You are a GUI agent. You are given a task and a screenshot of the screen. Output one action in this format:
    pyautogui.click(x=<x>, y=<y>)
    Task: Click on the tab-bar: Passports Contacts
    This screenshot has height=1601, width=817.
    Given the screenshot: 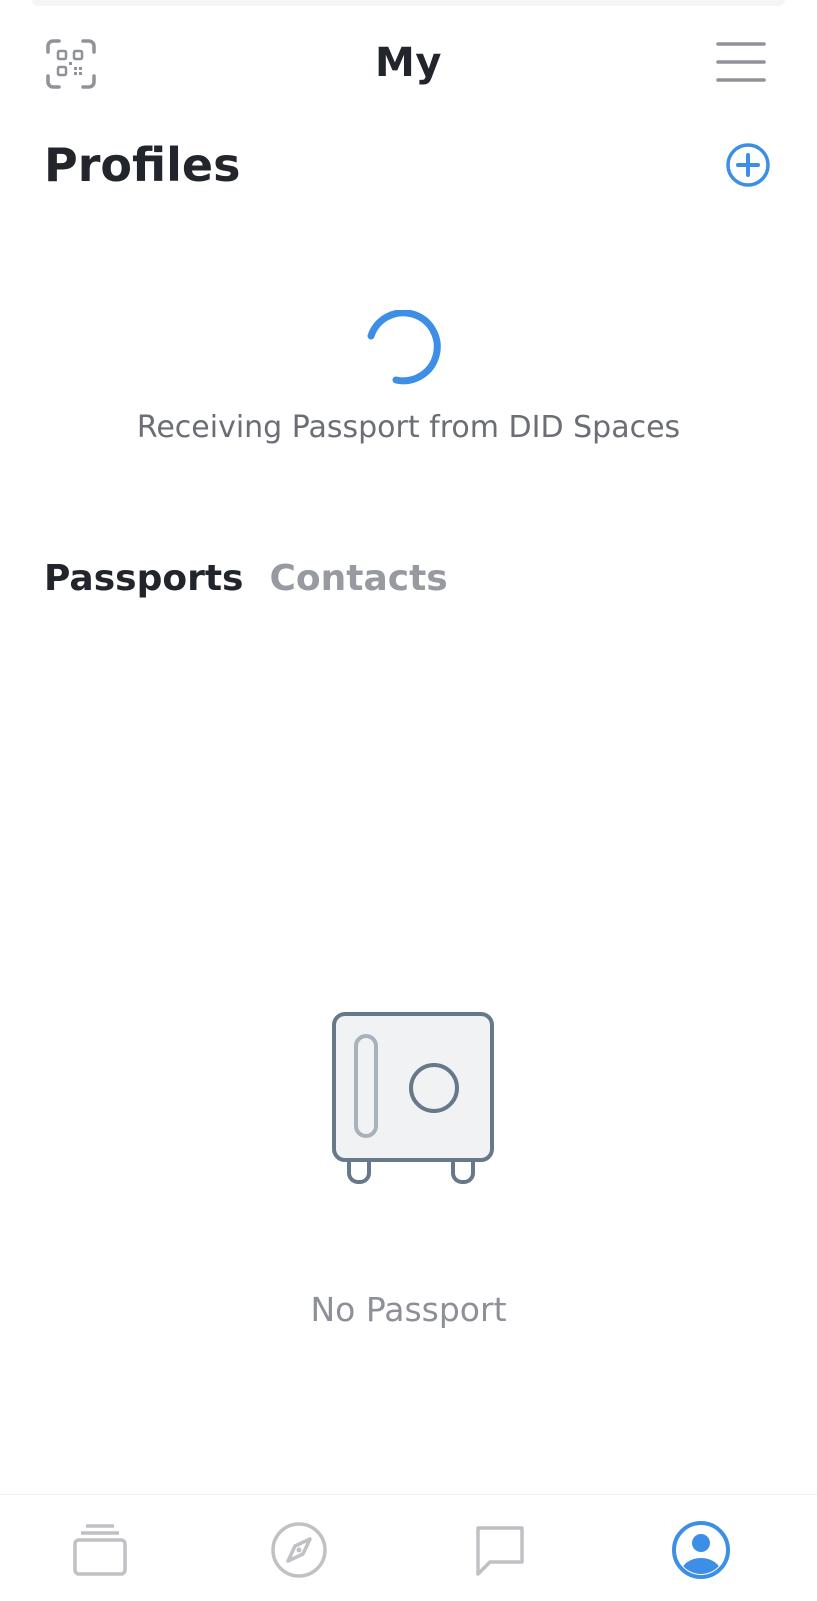 What is the action you would take?
    pyautogui.click(x=246, y=578)
    